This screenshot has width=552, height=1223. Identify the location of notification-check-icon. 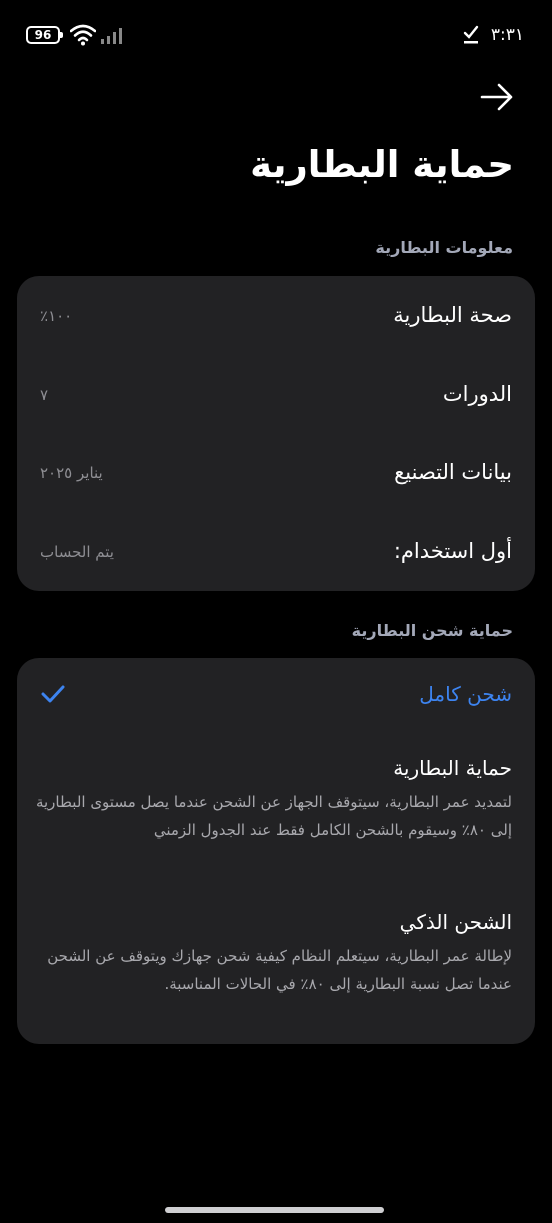
(471, 34).